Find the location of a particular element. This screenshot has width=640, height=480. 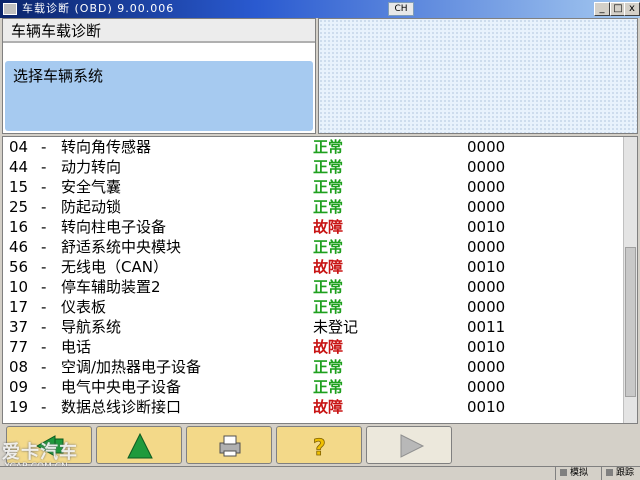

scrollbar is located at coordinates (630, 280).